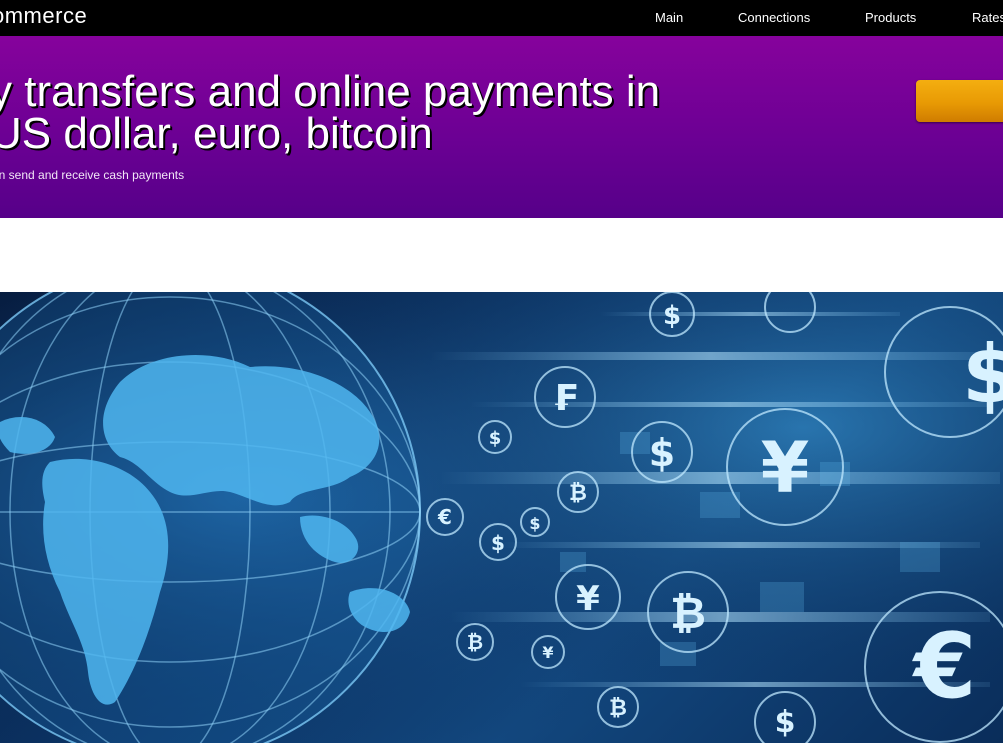 This screenshot has height=743, width=1003. What do you see at coordinates (216, 133) in the screenshot?
I see `hero-title-line-2: US dollar, euro, bitcoin` at bounding box center [216, 133].